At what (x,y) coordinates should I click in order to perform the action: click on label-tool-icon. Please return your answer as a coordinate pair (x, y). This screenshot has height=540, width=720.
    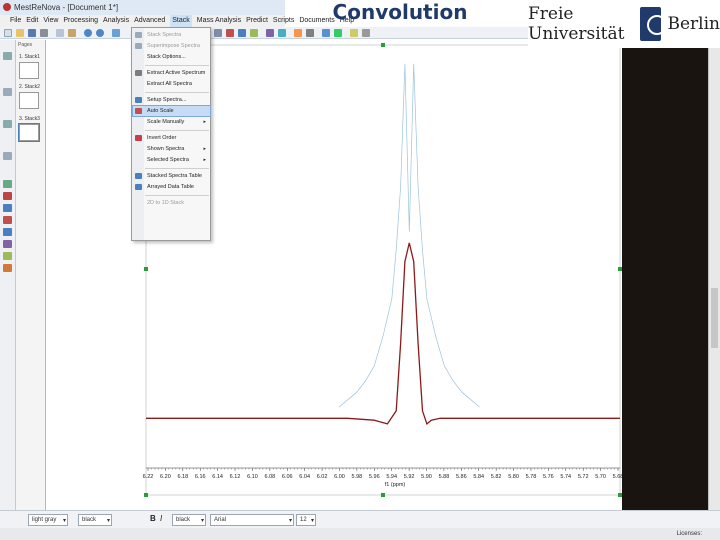
    Looking at the image, I should click on (7, 256).